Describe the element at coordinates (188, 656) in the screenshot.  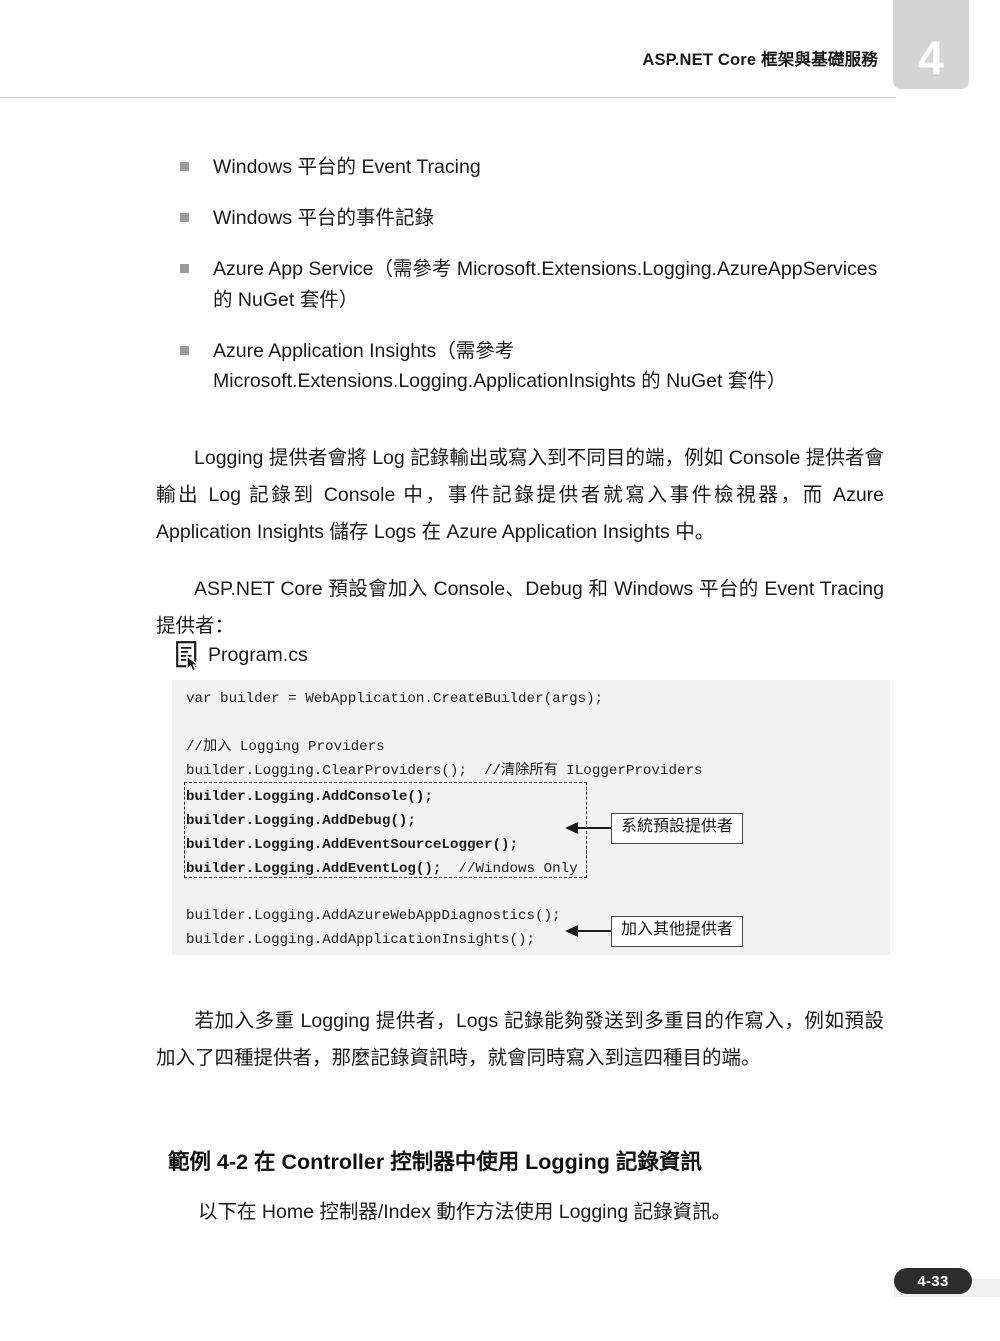
I see `file-cursor-icon` at that location.